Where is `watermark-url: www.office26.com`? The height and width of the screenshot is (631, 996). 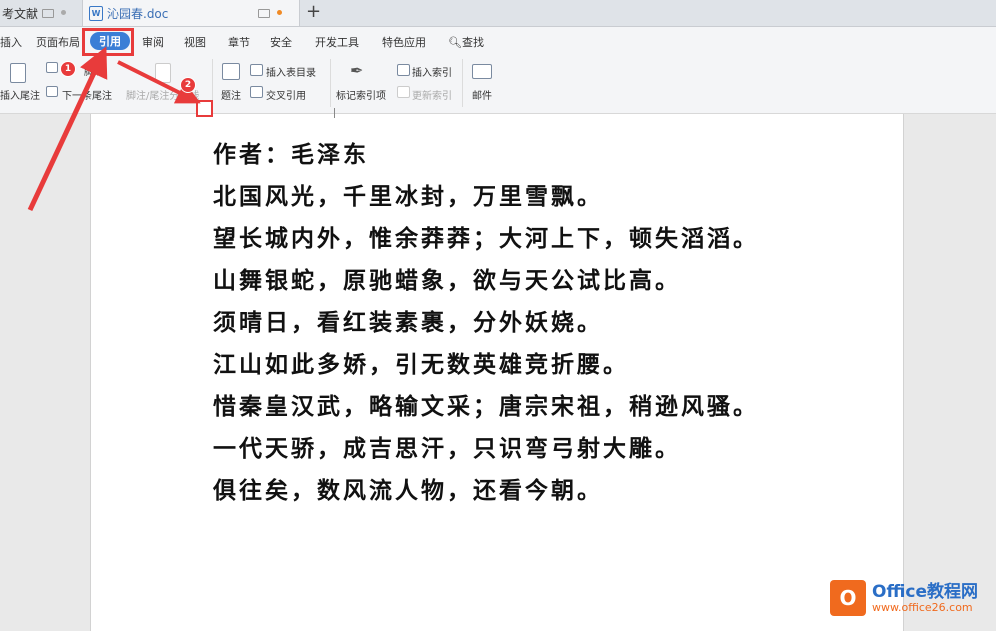 watermark-url: www.office26.com is located at coordinates (922, 607).